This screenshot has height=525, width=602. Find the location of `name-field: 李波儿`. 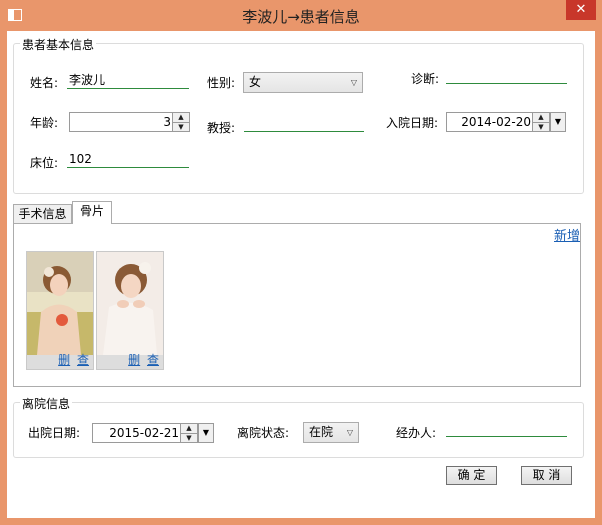

name-field: 李波儿 is located at coordinates (128, 80).